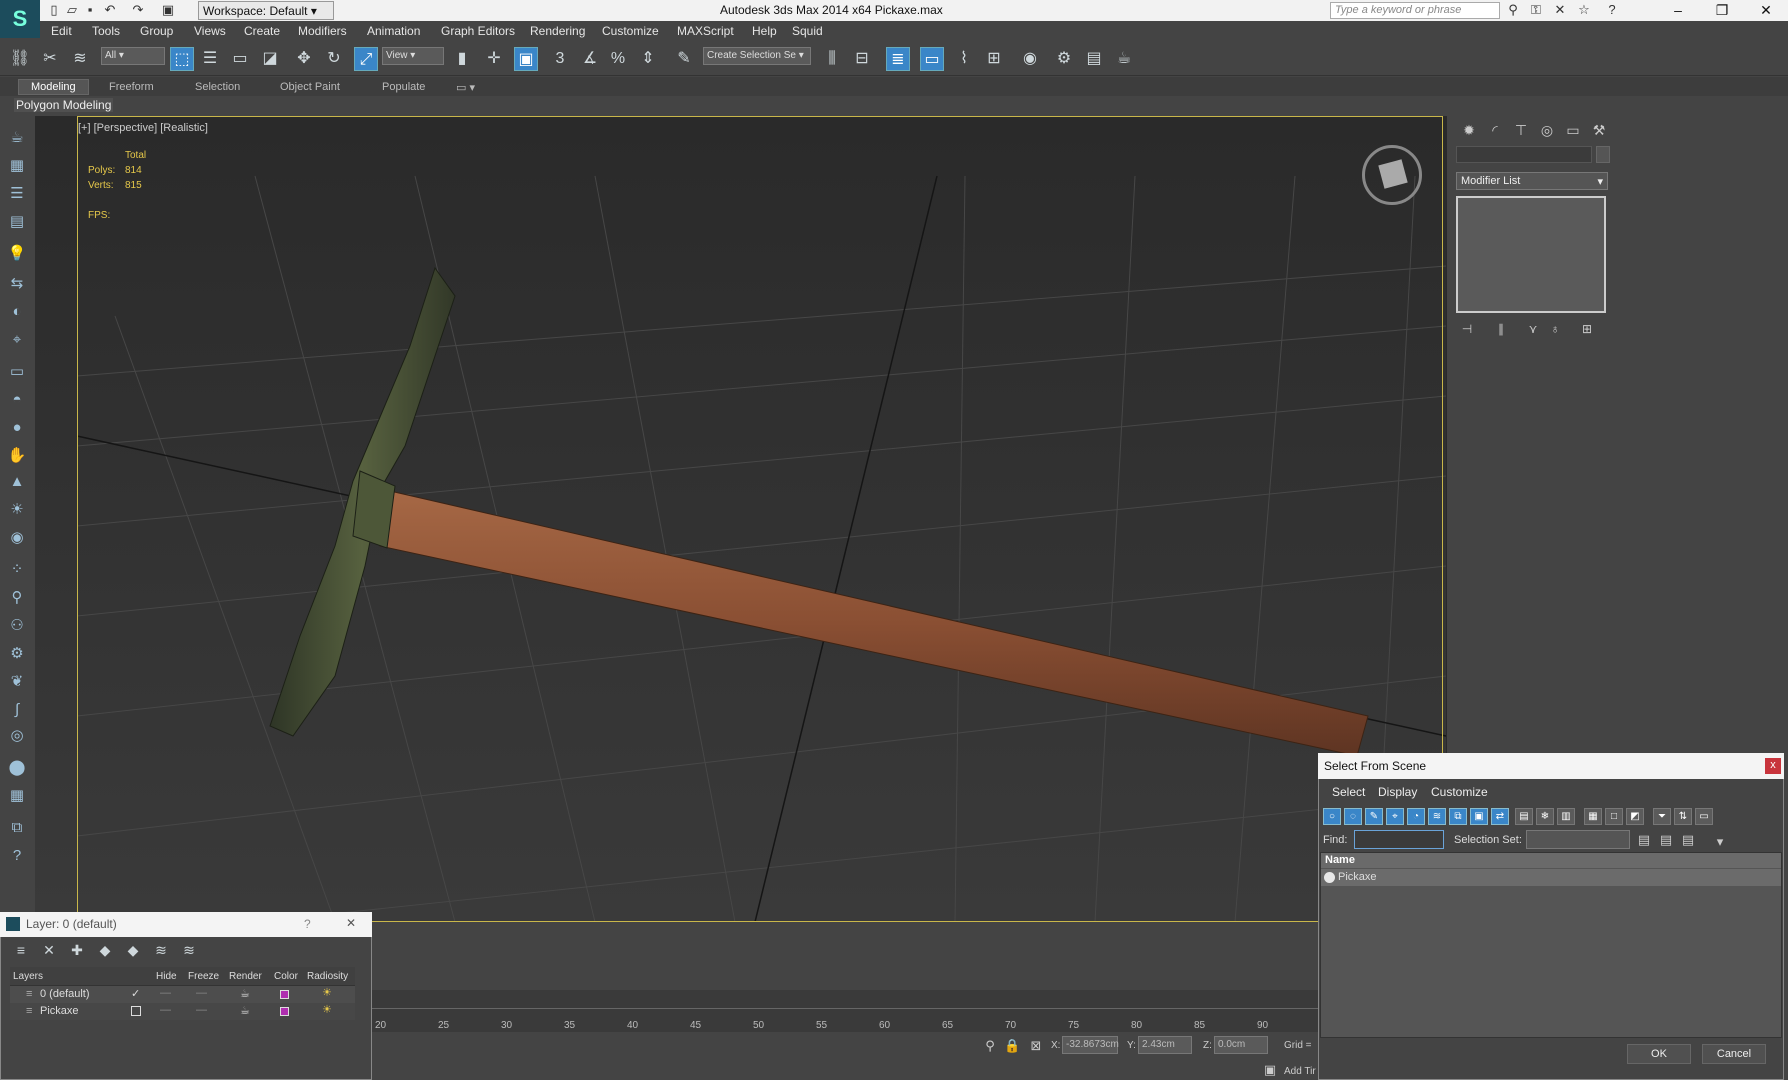 Image resolution: width=1788 pixels, height=1080 pixels. What do you see at coordinates (262, 31) in the screenshot?
I see `menu-create: Create` at bounding box center [262, 31].